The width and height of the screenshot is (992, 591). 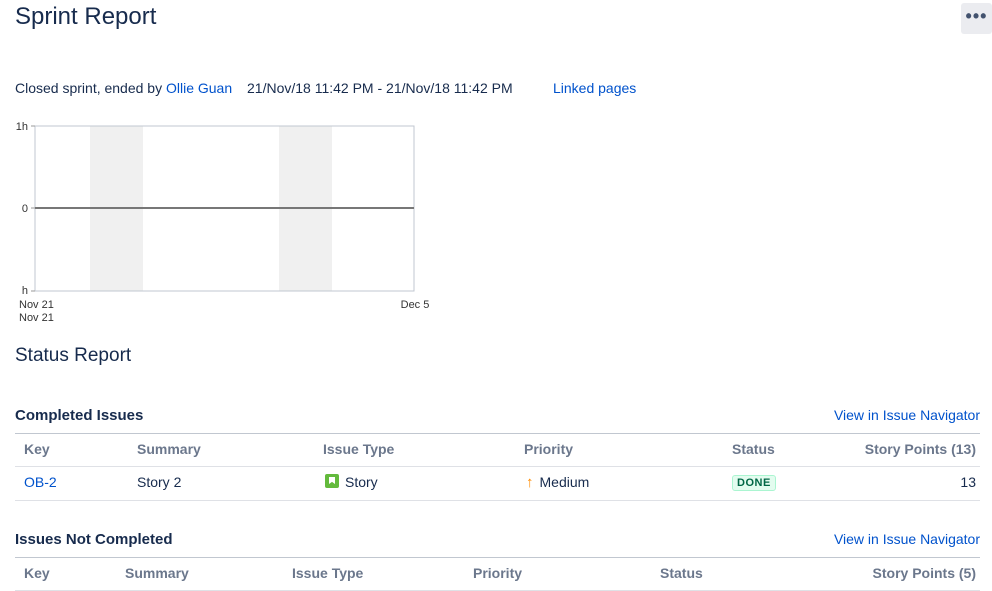 I want to click on y-tick-label: 1h, so click(x=22, y=127).